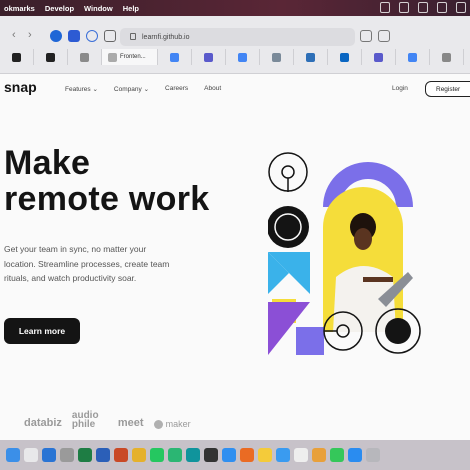 Image resolution: width=470 pixels, height=470 pixels. I want to click on powerpoint-icon, so click(121, 455).